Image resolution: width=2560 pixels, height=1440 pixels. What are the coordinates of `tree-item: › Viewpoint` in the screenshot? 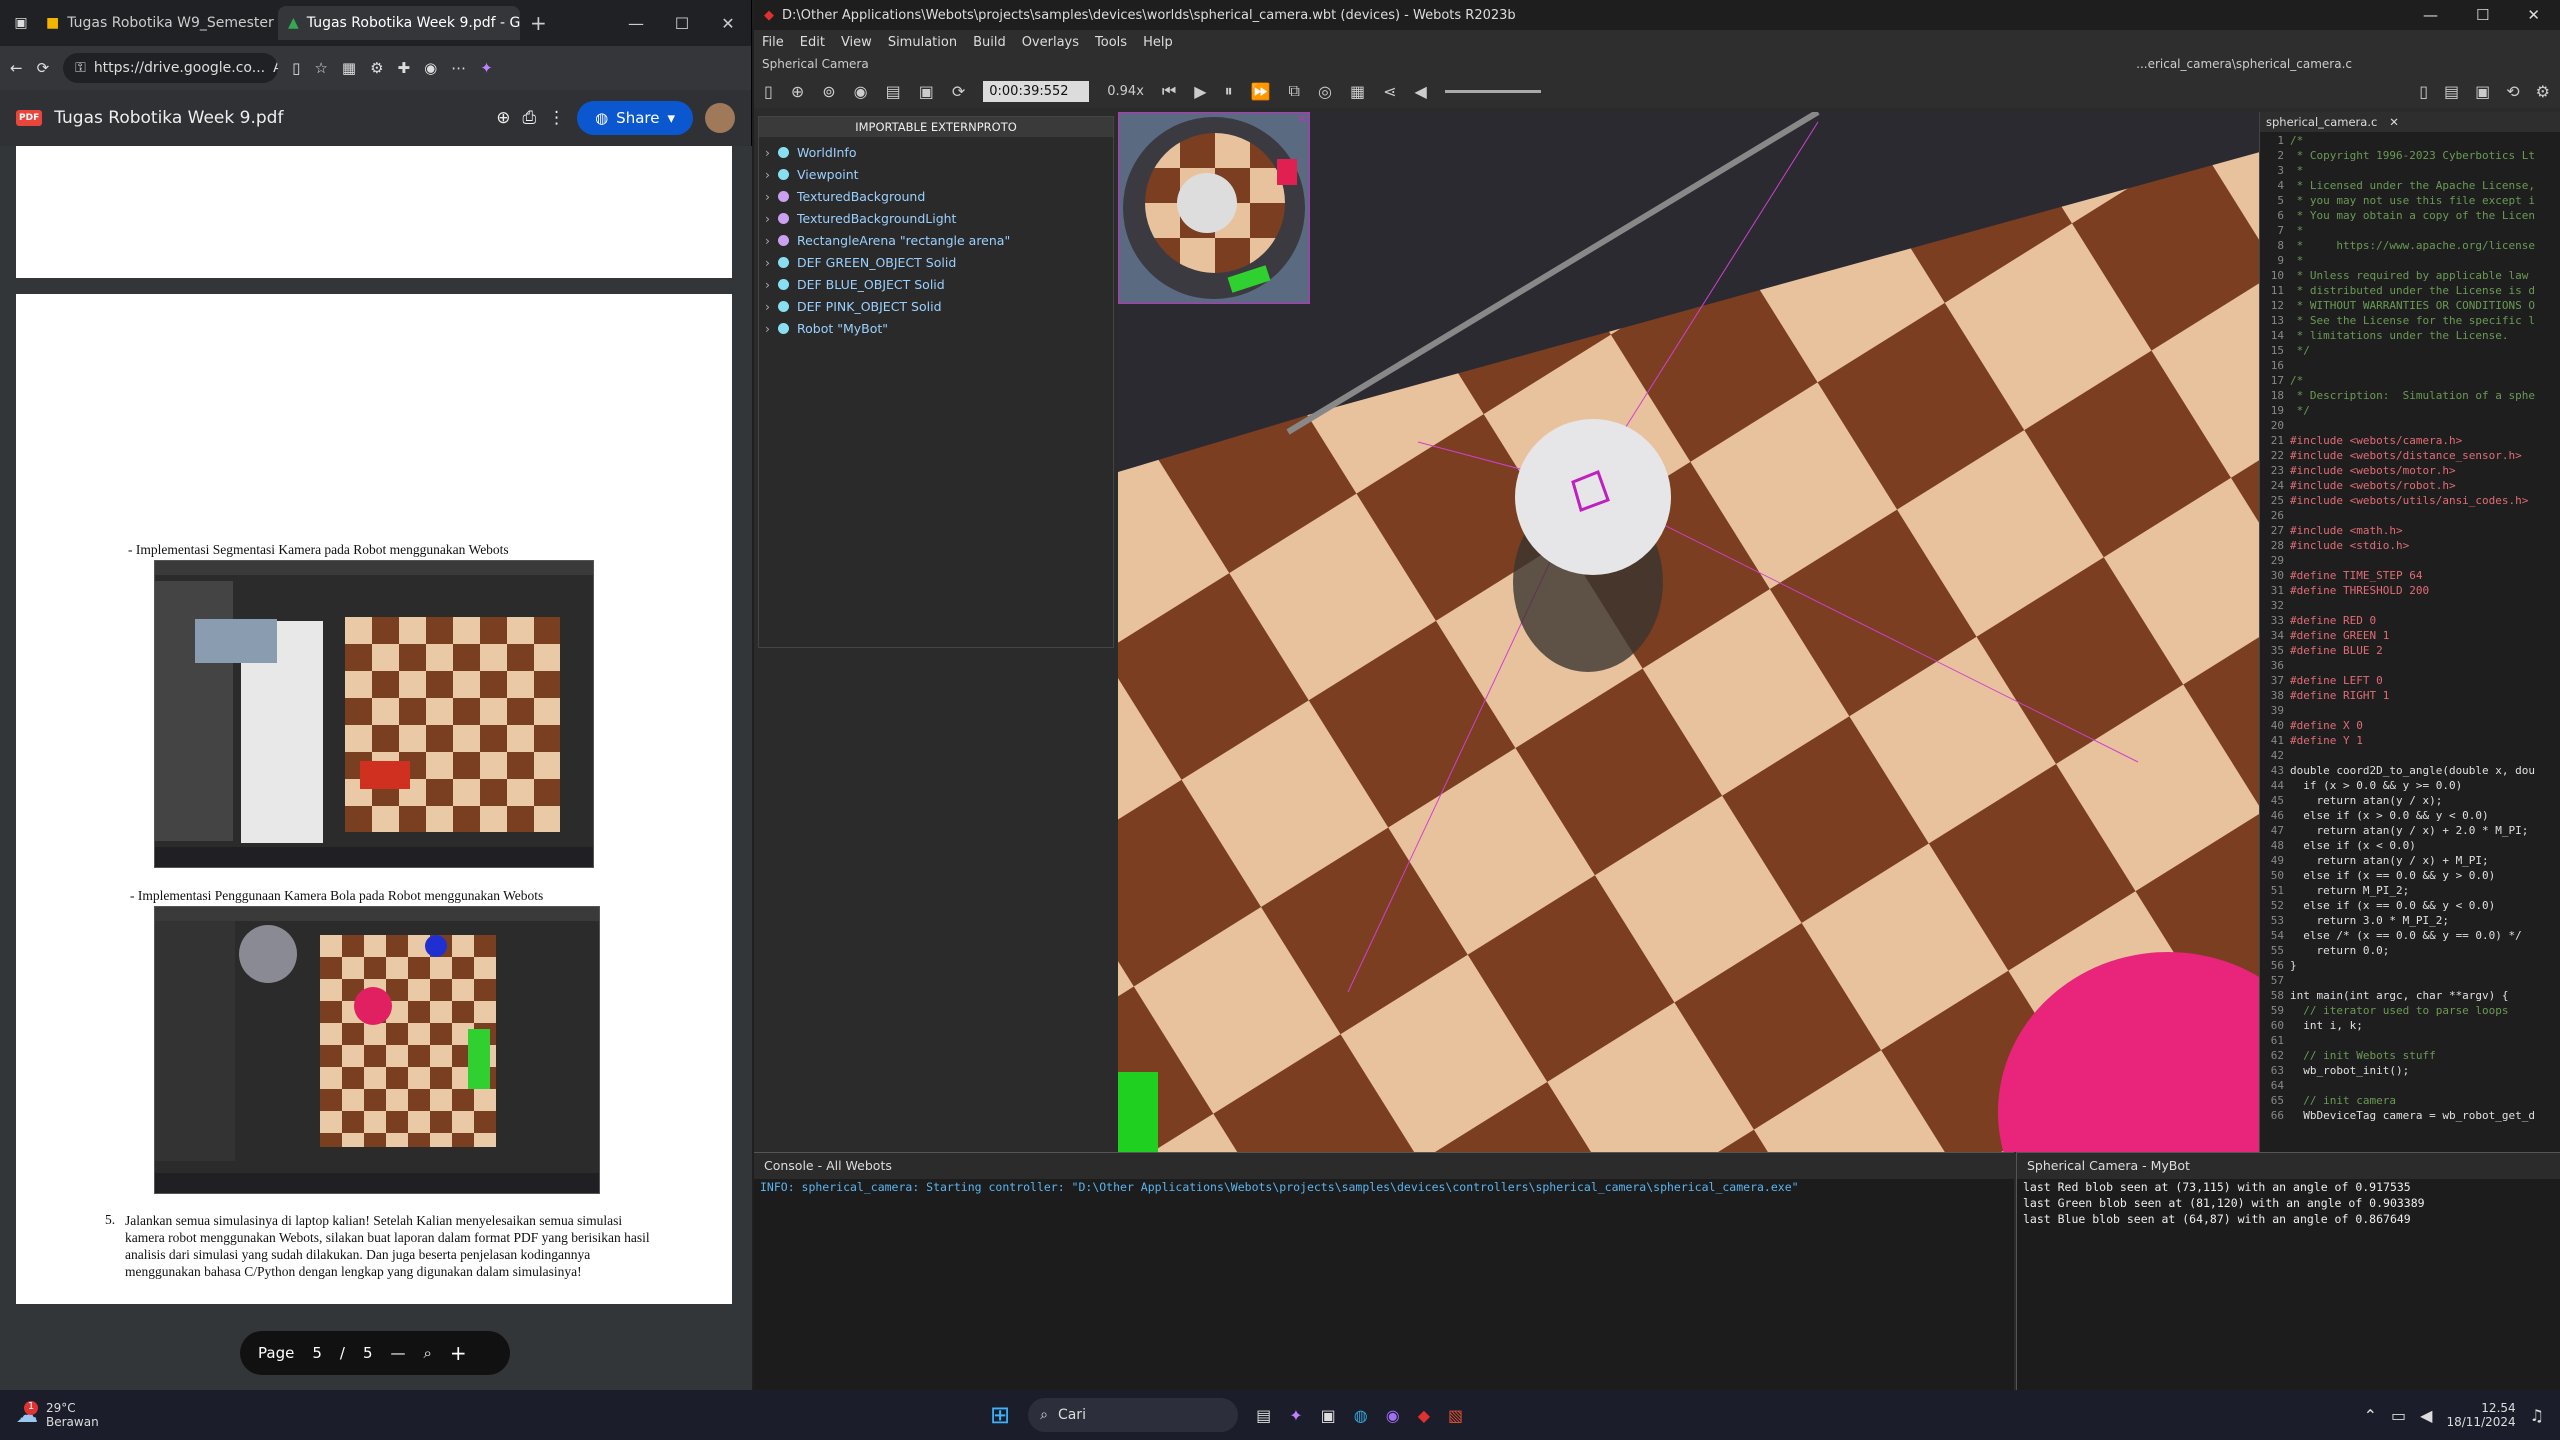 It's located at (936, 174).